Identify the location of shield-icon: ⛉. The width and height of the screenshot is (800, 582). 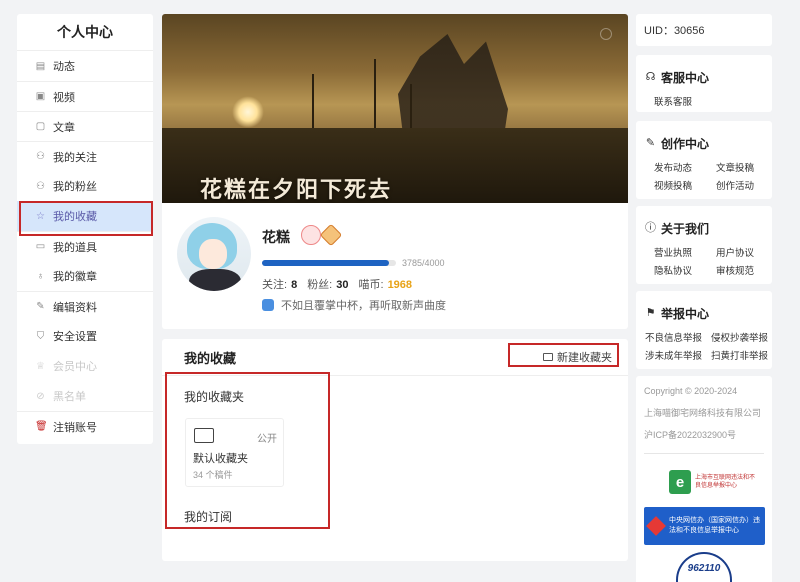
(40, 336).